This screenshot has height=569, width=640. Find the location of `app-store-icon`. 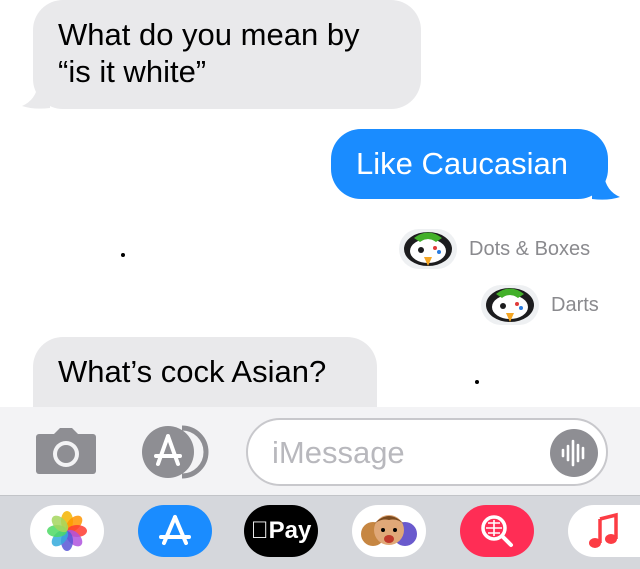

app-store-icon is located at coordinates (175, 452).